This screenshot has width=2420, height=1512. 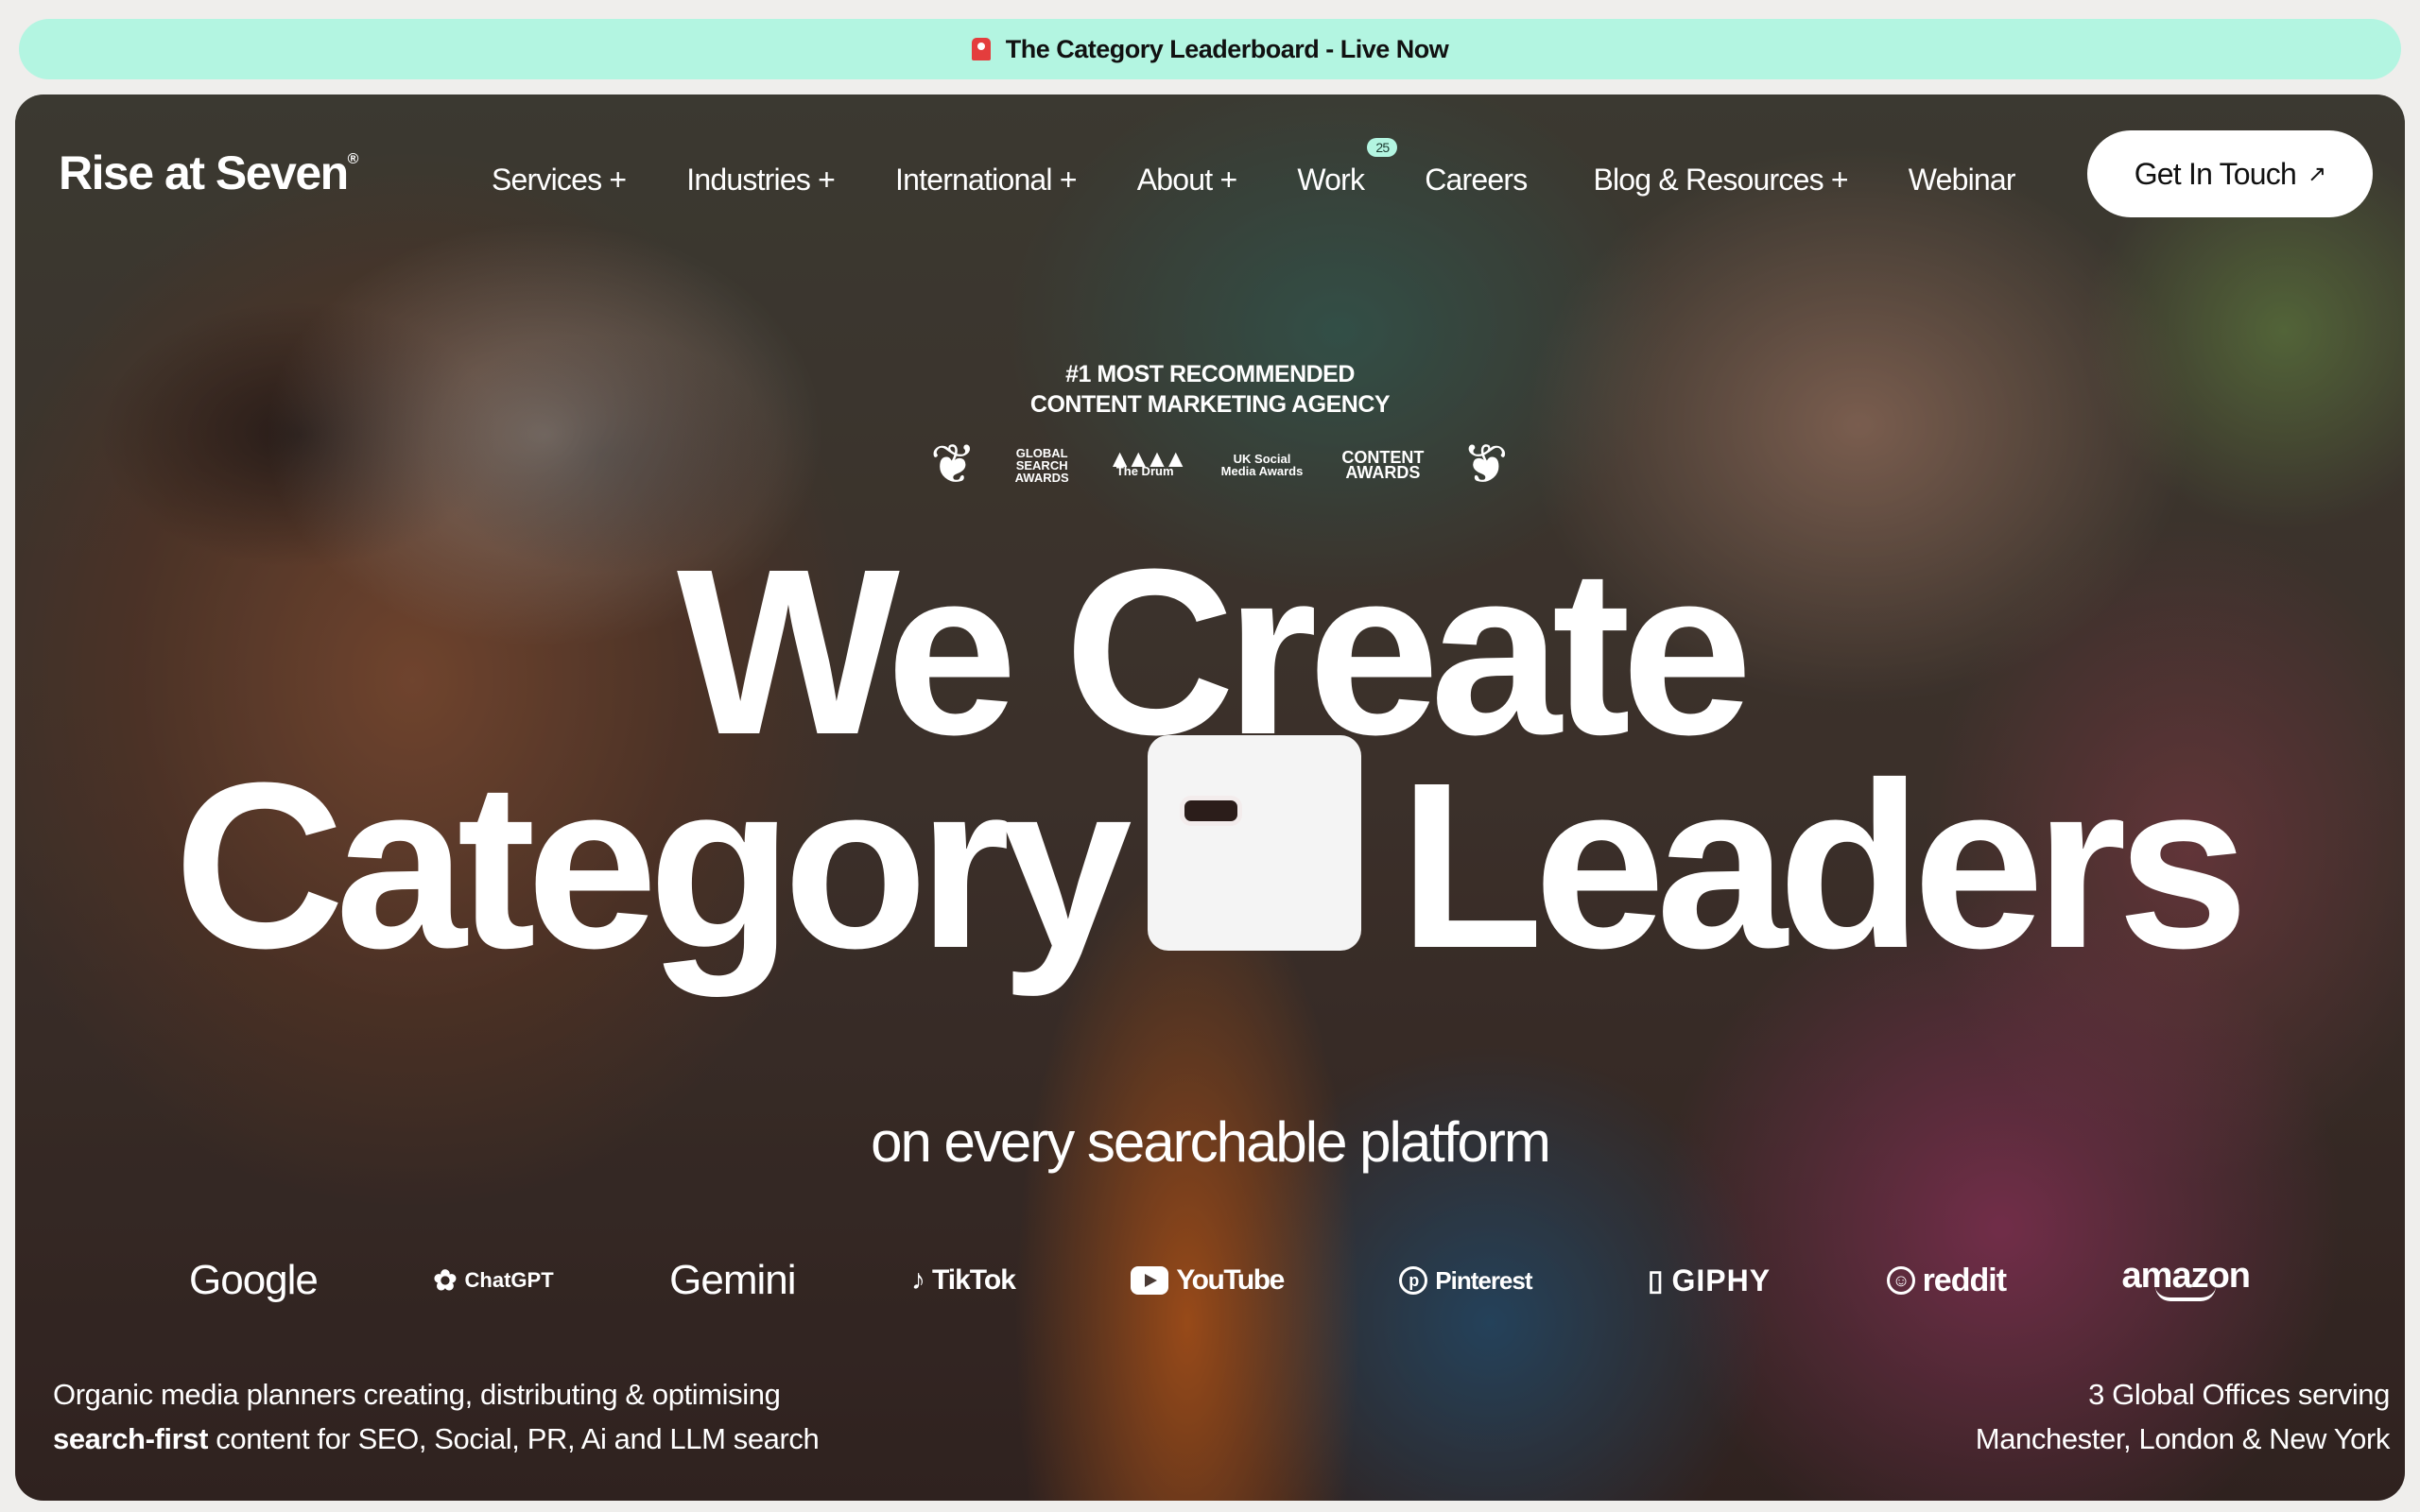 I want to click on announcement-bar: The Category Leaderboard - Live Now, so click(x=1210, y=49).